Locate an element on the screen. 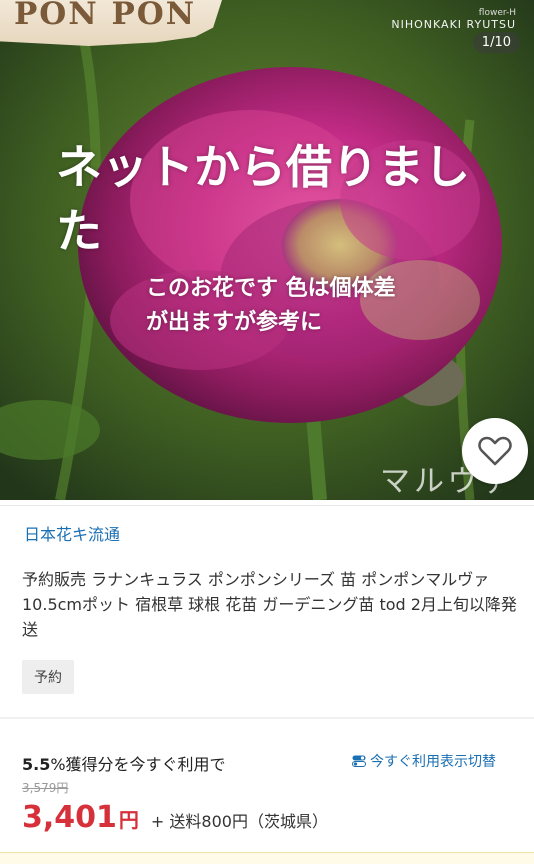 This screenshot has height=864, width=534. bottom-notice-bar is located at coordinates (267, 858).